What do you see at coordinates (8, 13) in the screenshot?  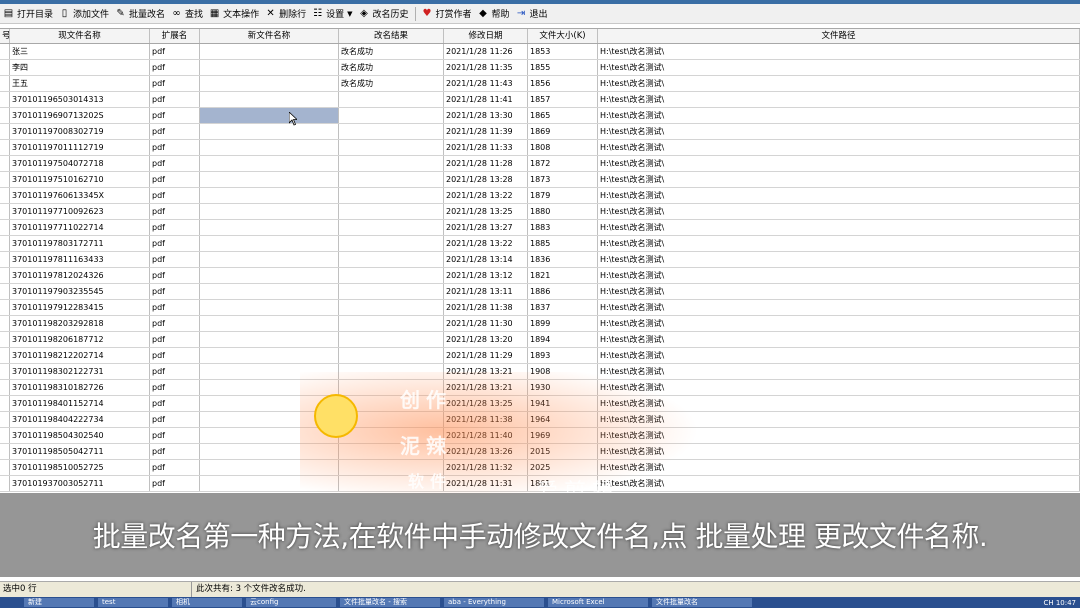 I see `folder-open-icon: ▤` at bounding box center [8, 13].